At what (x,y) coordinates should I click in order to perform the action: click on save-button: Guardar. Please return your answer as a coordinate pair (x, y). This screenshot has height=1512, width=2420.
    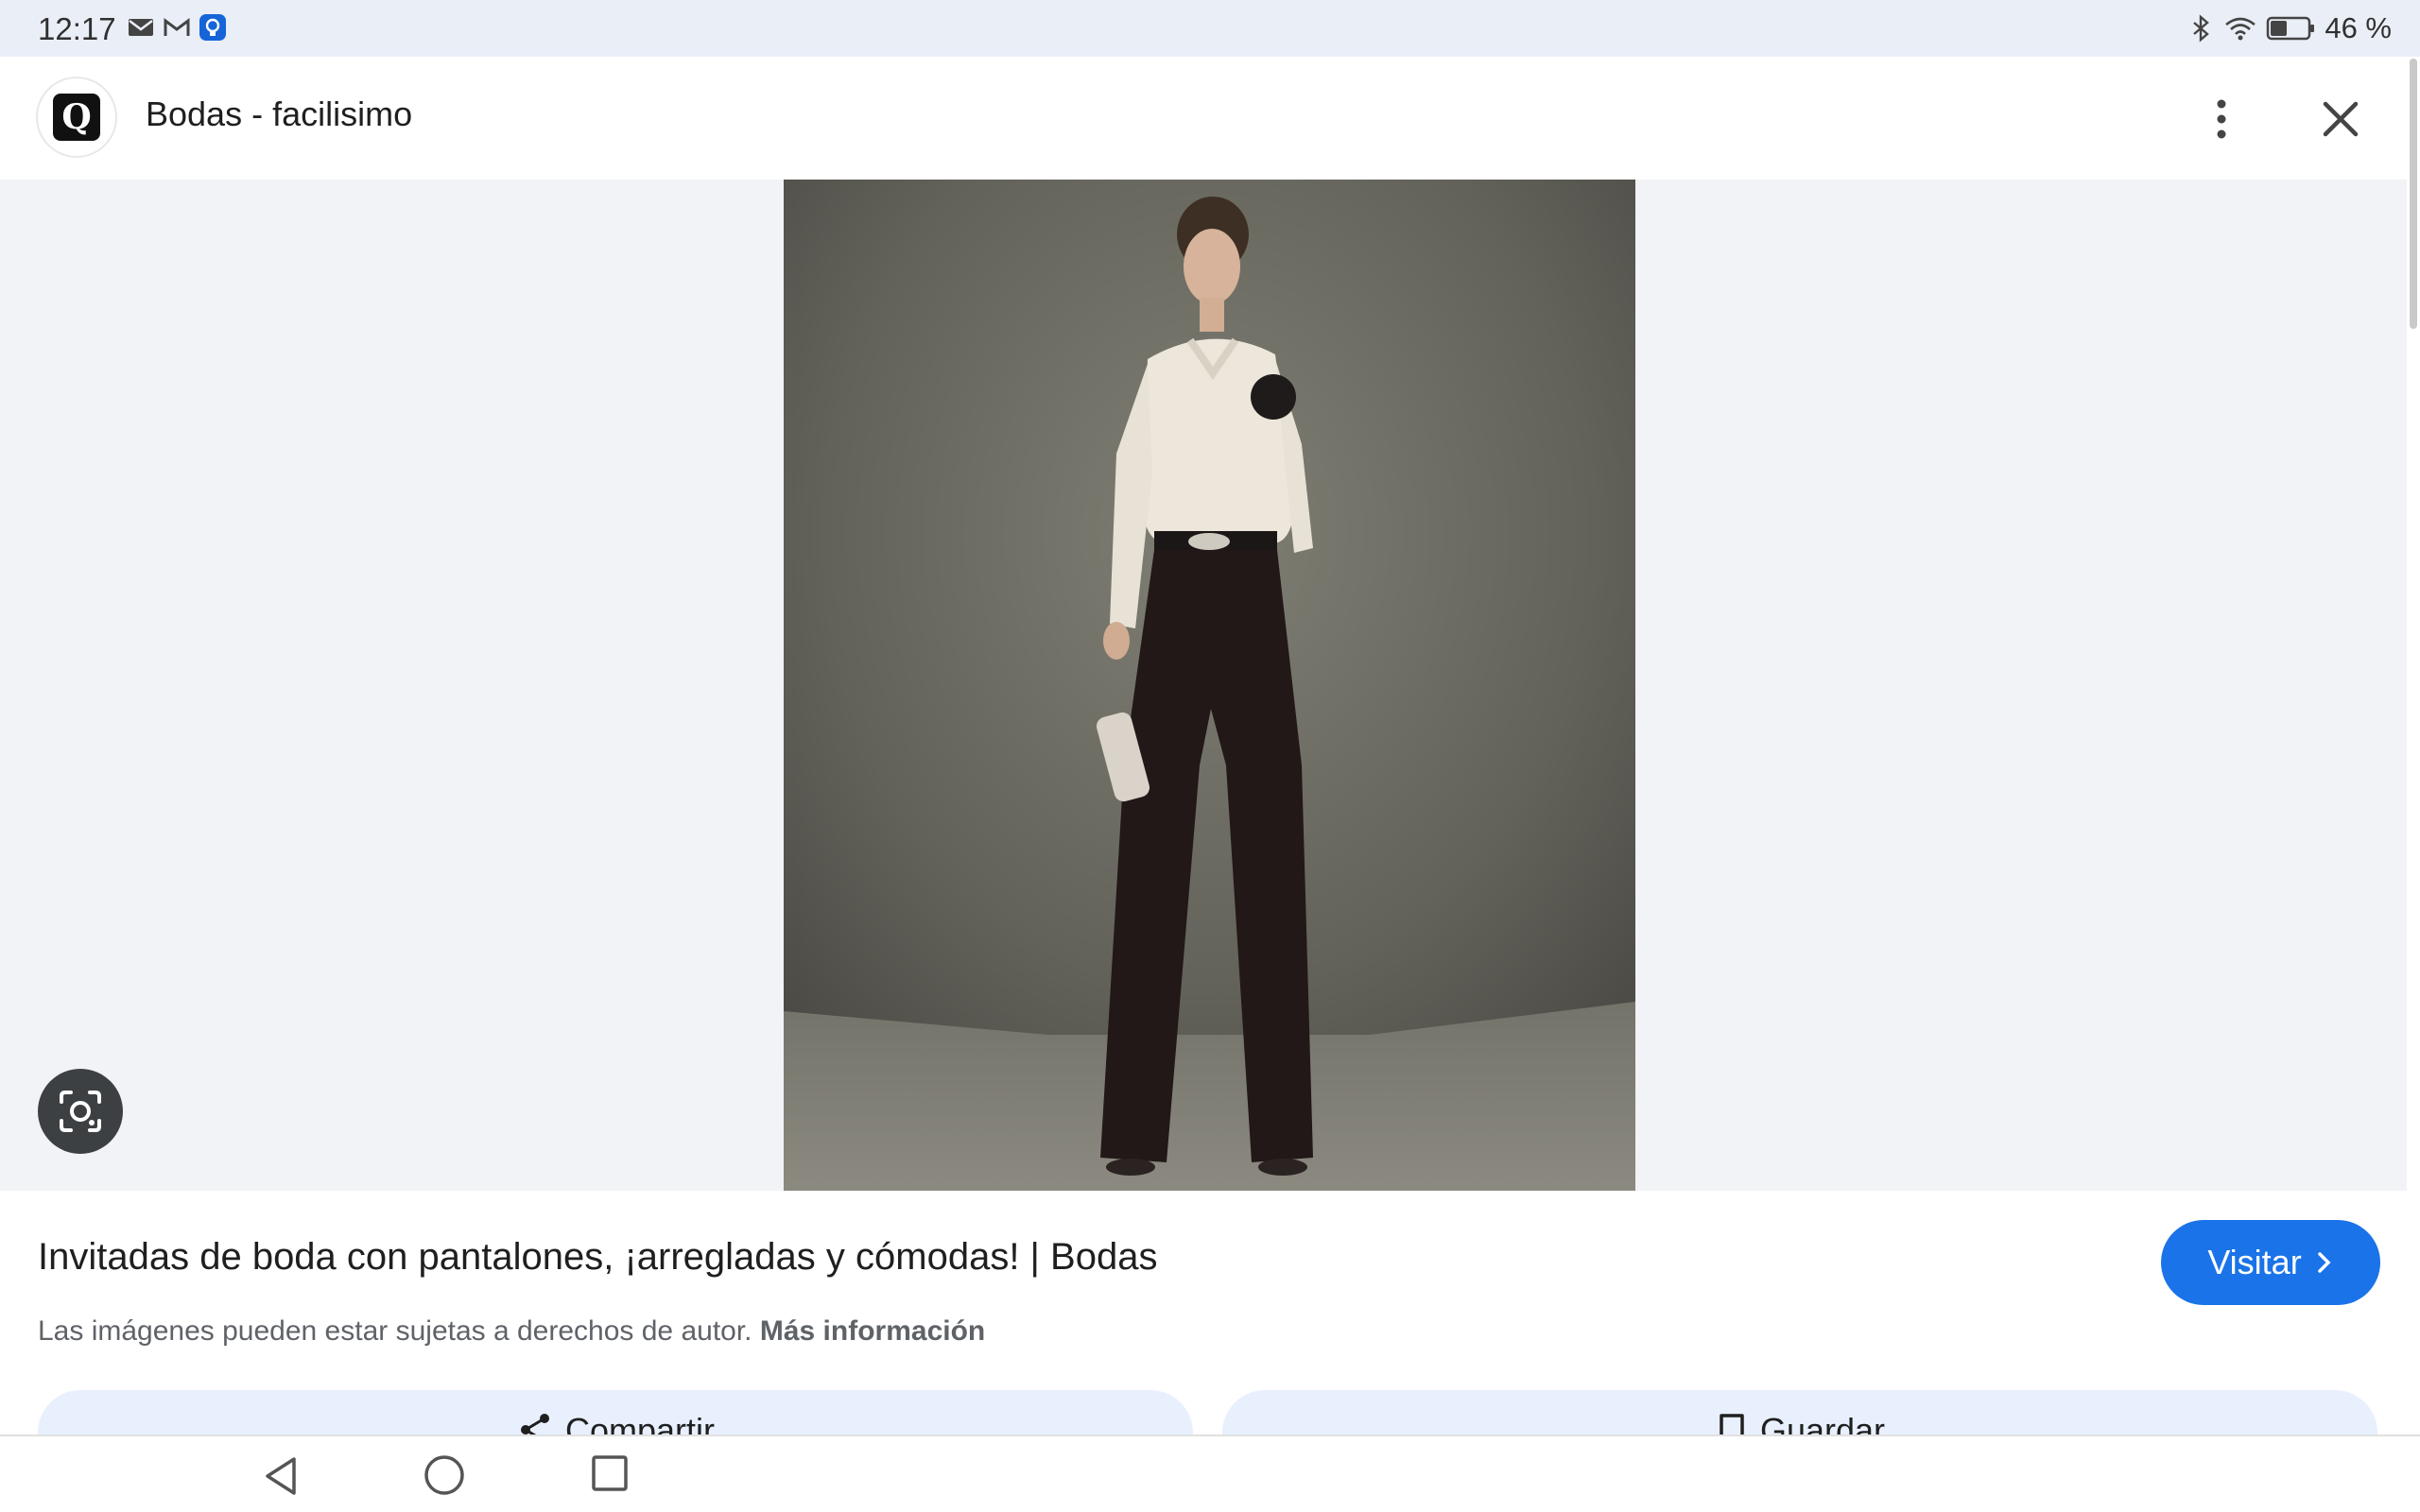
    Looking at the image, I should click on (1800, 1412).